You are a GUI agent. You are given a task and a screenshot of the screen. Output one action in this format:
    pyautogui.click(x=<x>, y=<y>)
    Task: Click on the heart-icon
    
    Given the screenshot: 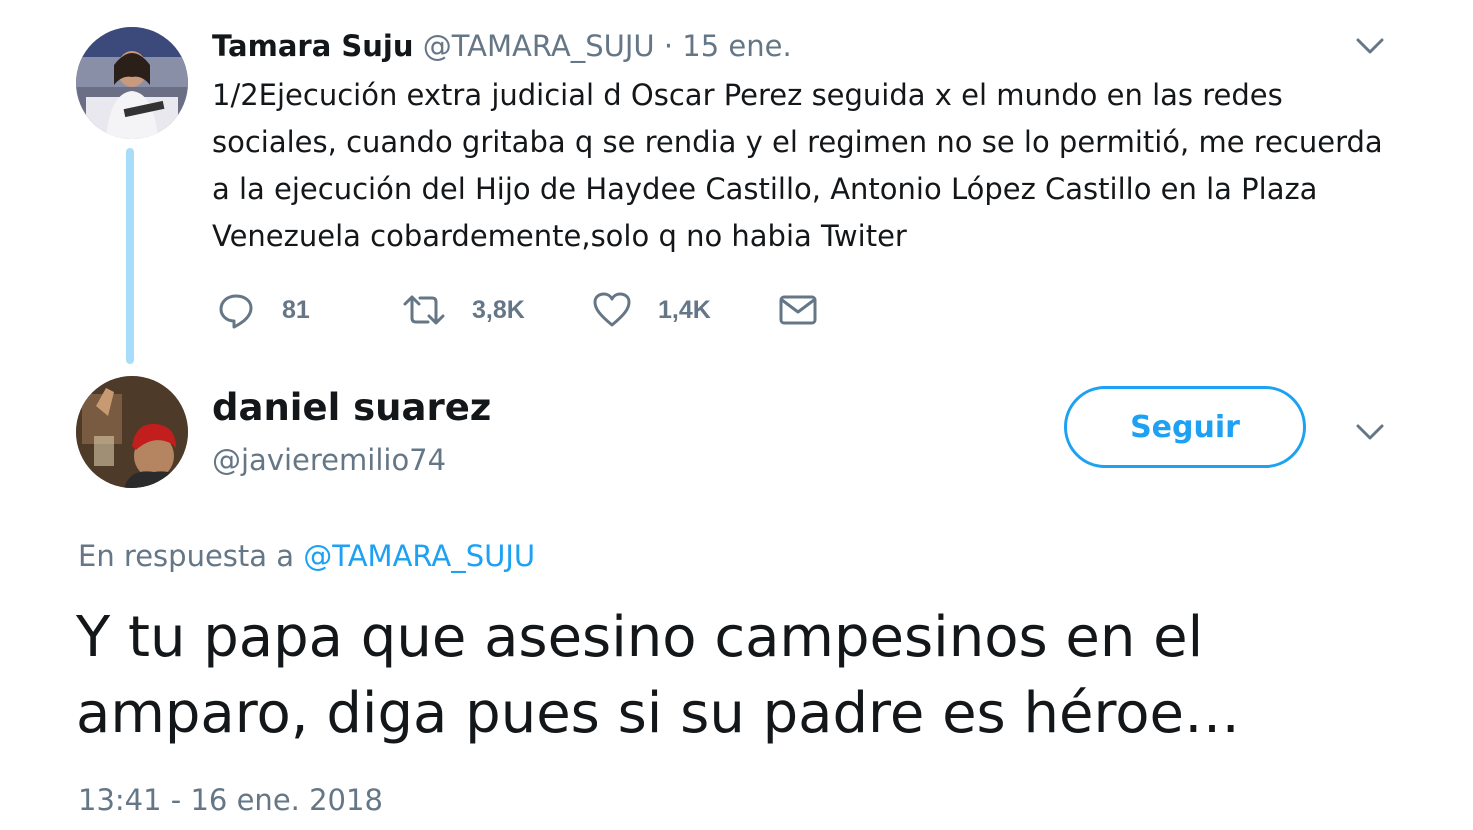 What is the action you would take?
    pyautogui.click(x=612, y=309)
    